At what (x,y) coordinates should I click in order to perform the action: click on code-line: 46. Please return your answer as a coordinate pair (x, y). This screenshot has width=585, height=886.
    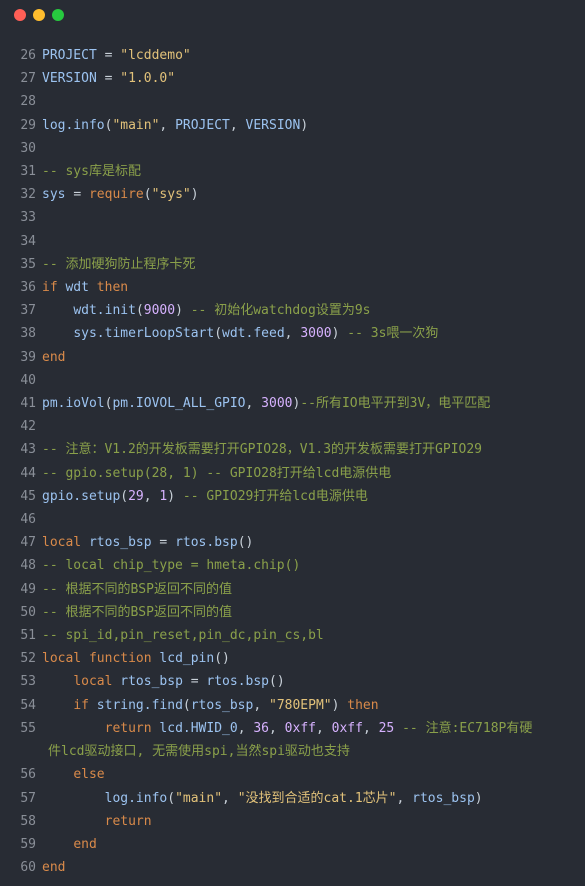
    Looking at the image, I should click on (292, 519).